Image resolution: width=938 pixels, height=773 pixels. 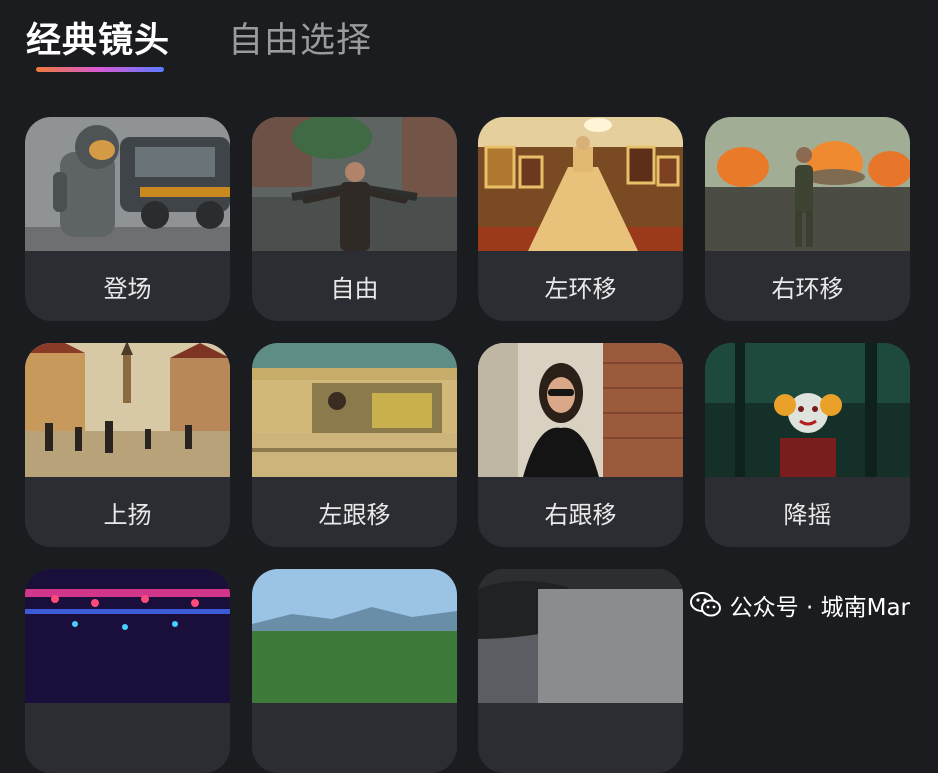 I want to click on shot-card-label: 降摇, so click(x=807, y=514).